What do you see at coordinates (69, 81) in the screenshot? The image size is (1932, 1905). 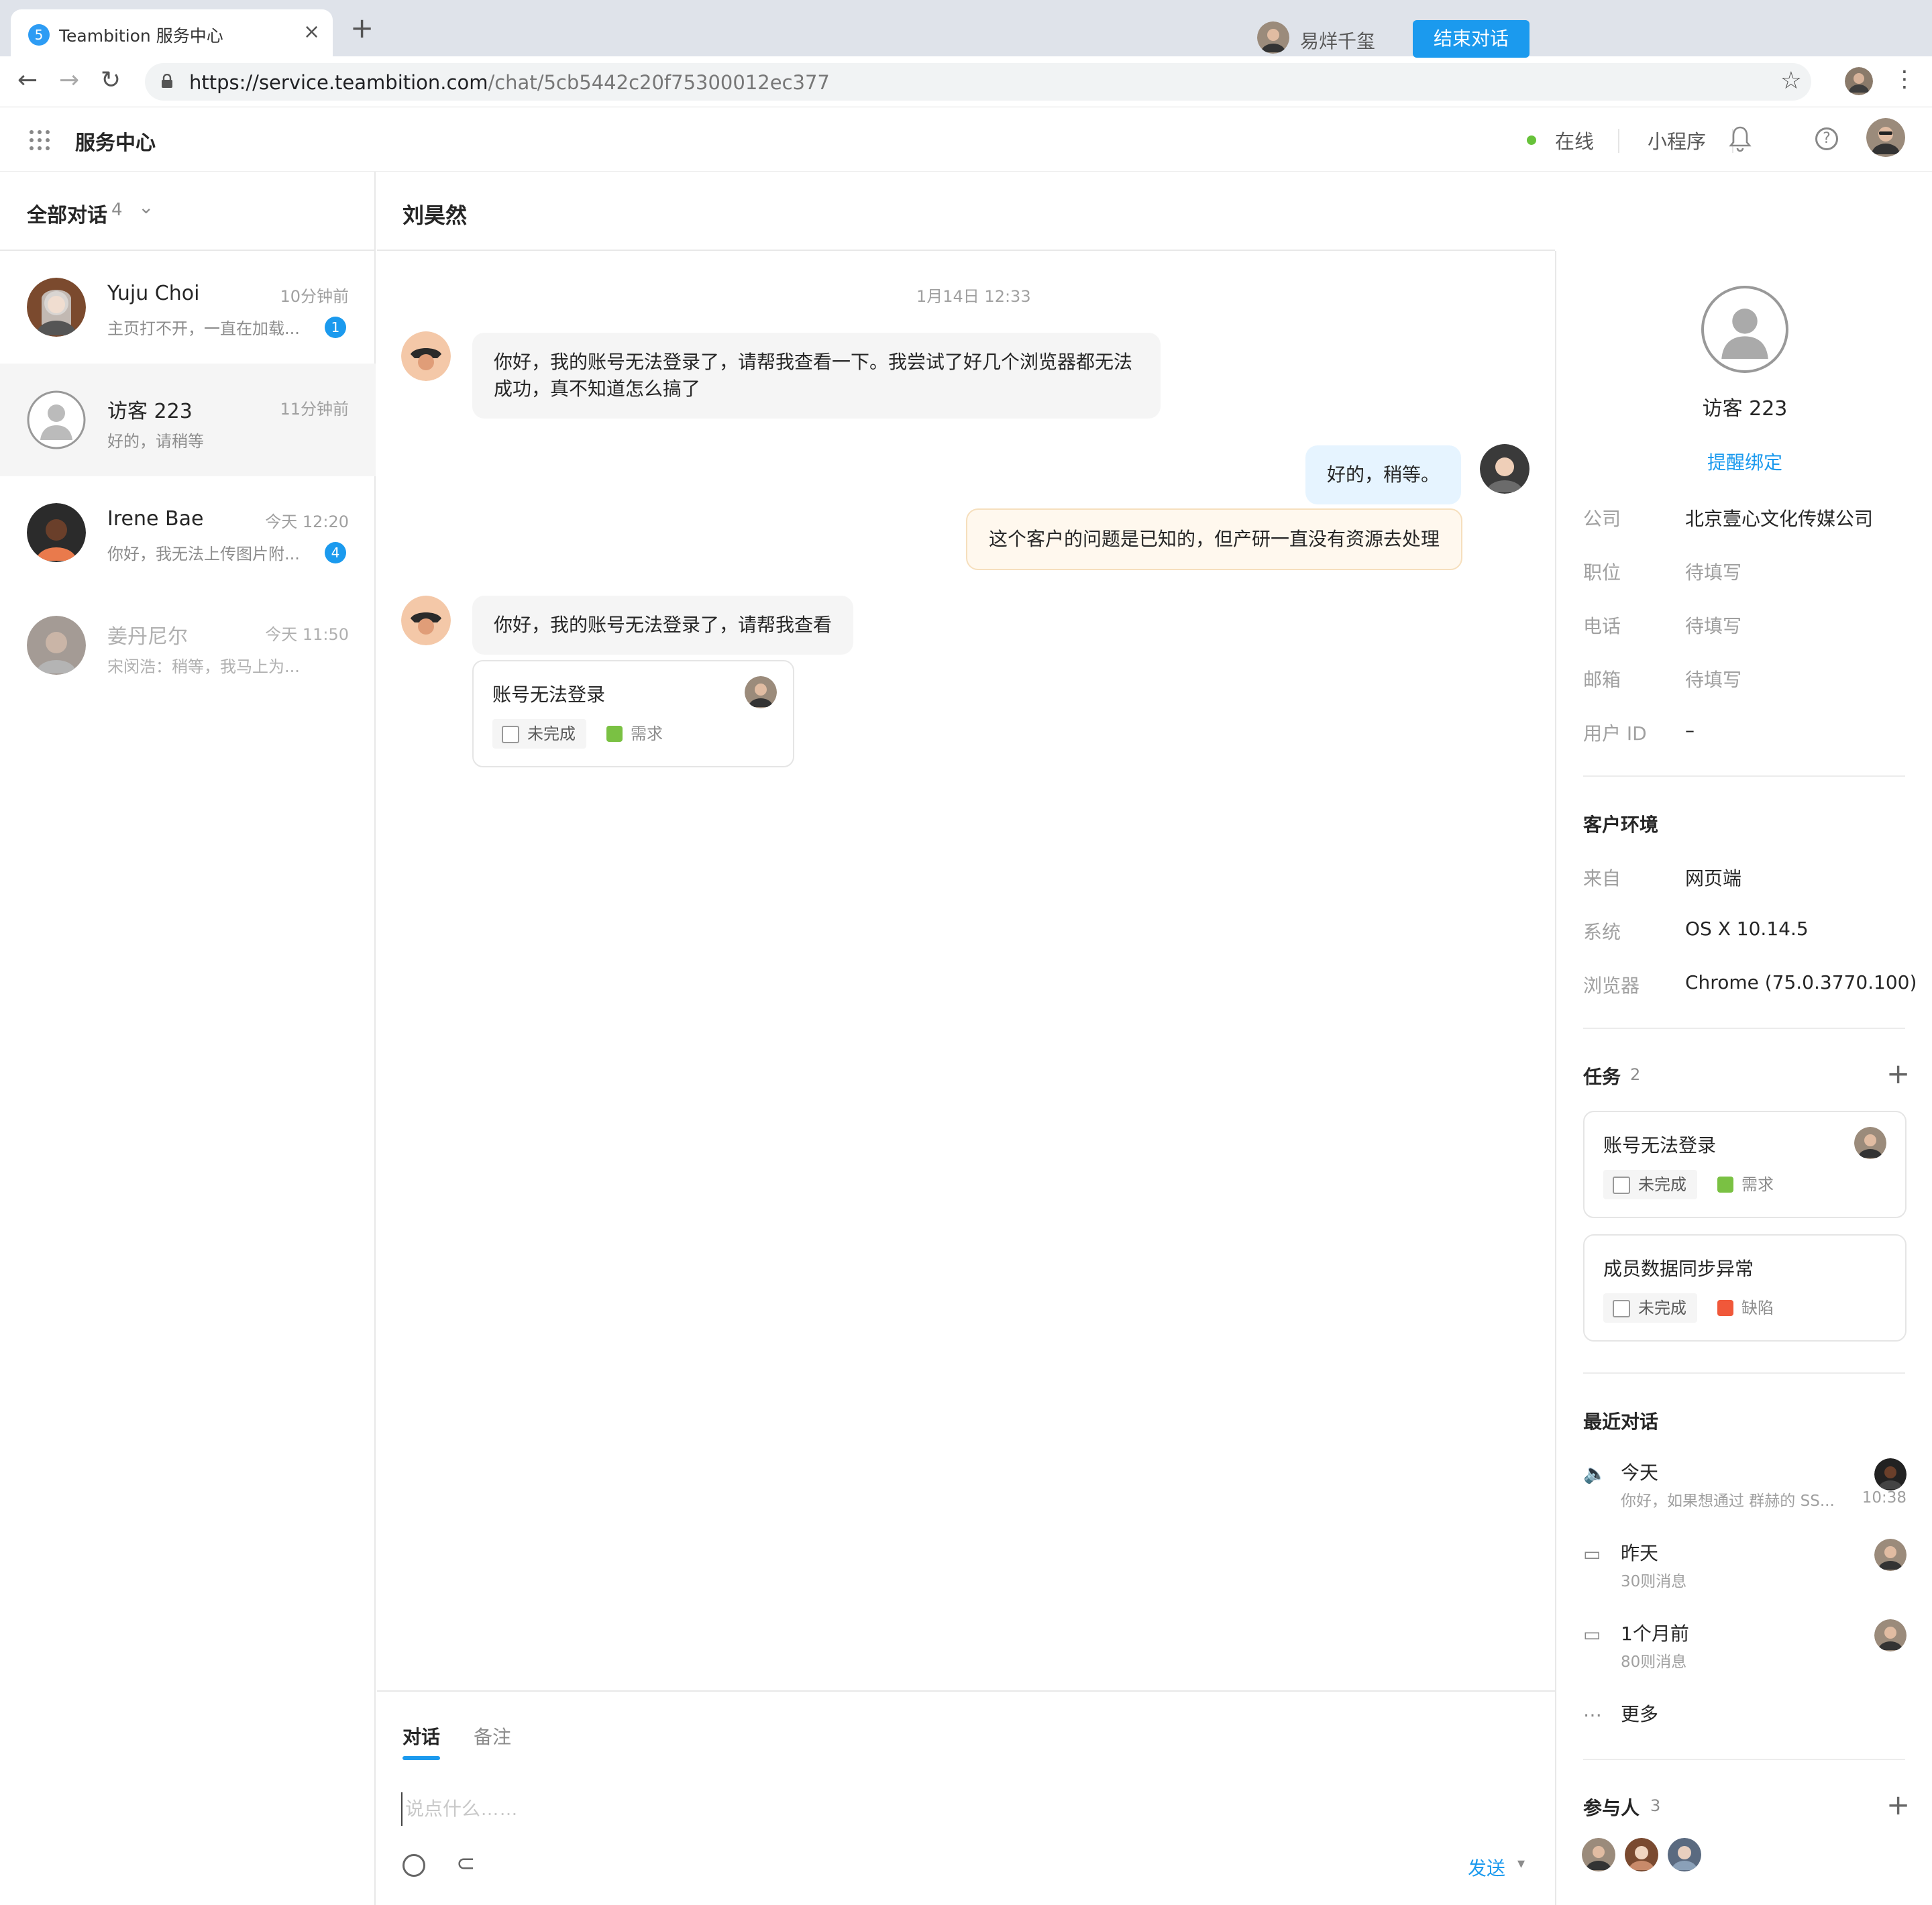 I see `forward-icon: →` at bounding box center [69, 81].